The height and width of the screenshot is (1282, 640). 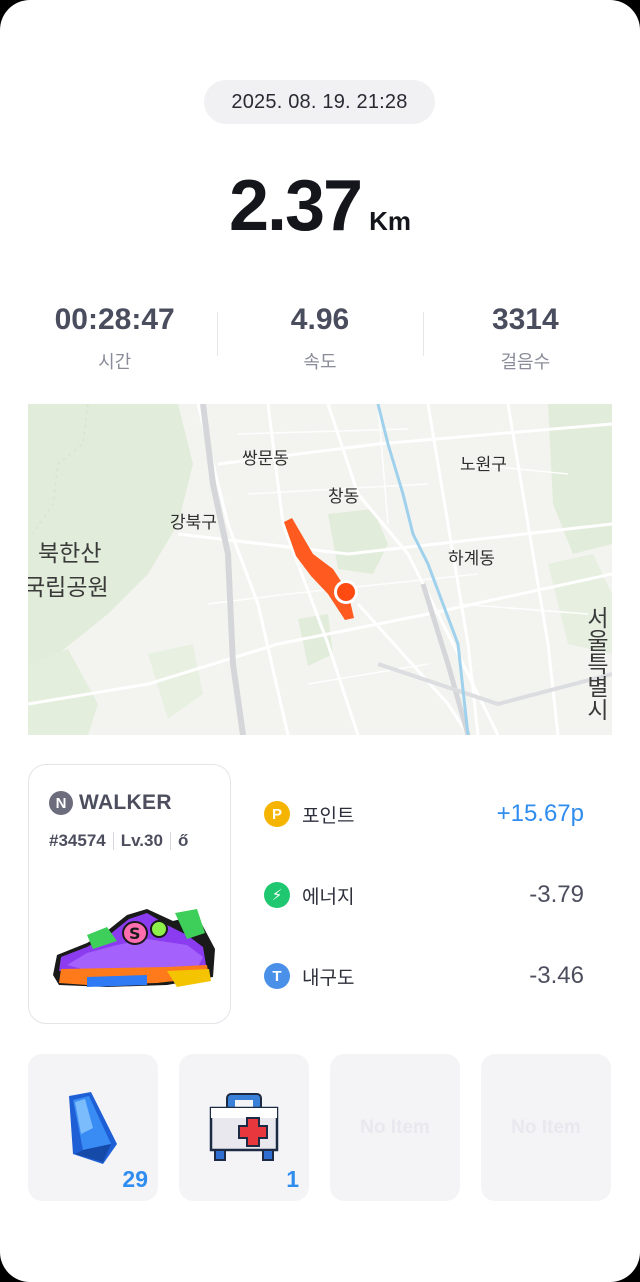 I want to click on distance-value: 2.37, so click(x=295, y=206).